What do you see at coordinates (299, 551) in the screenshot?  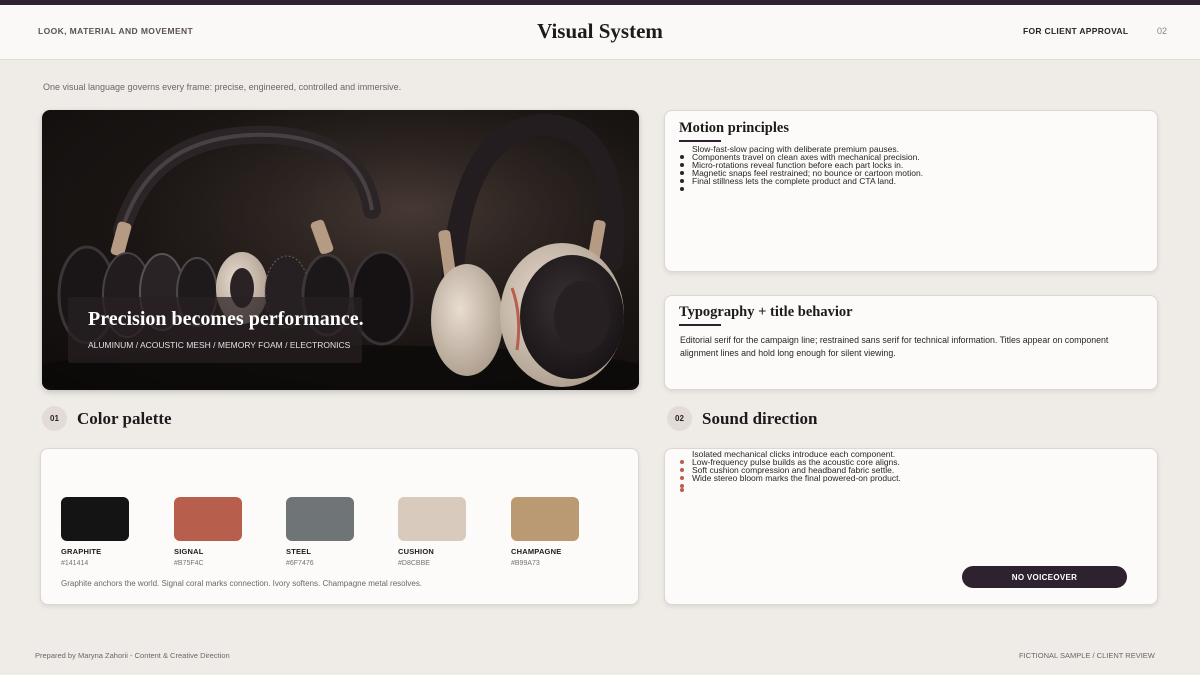 I see `swatch-name: STEEL` at bounding box center [299, 551].